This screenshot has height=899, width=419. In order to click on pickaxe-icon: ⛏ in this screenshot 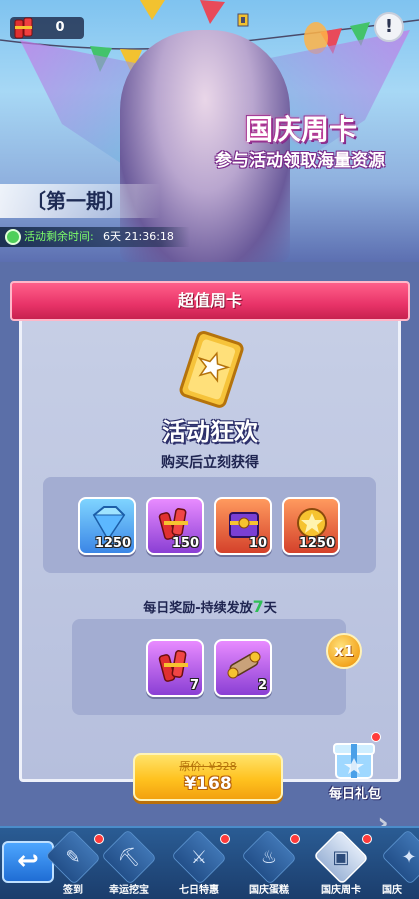, I will do `click(129, 857)`.